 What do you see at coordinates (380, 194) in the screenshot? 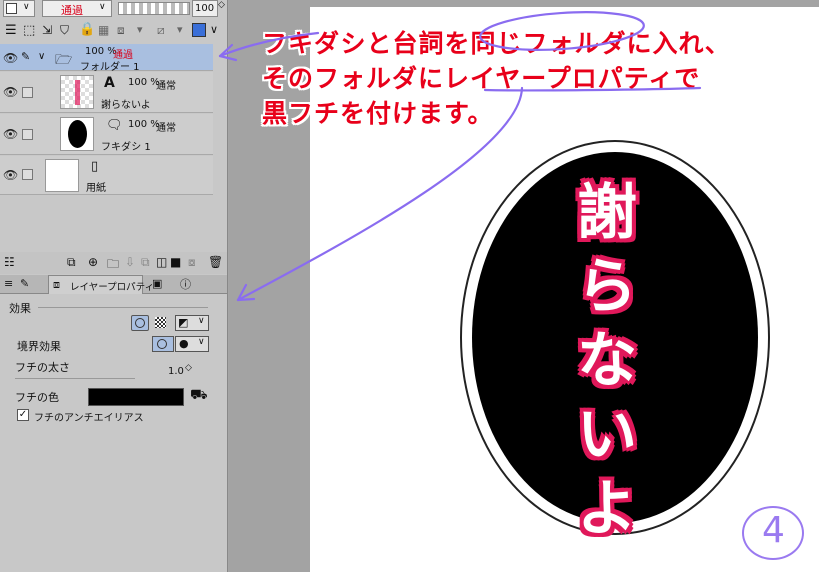
I see `arrow-to-property` at bounding box center [380, 194].